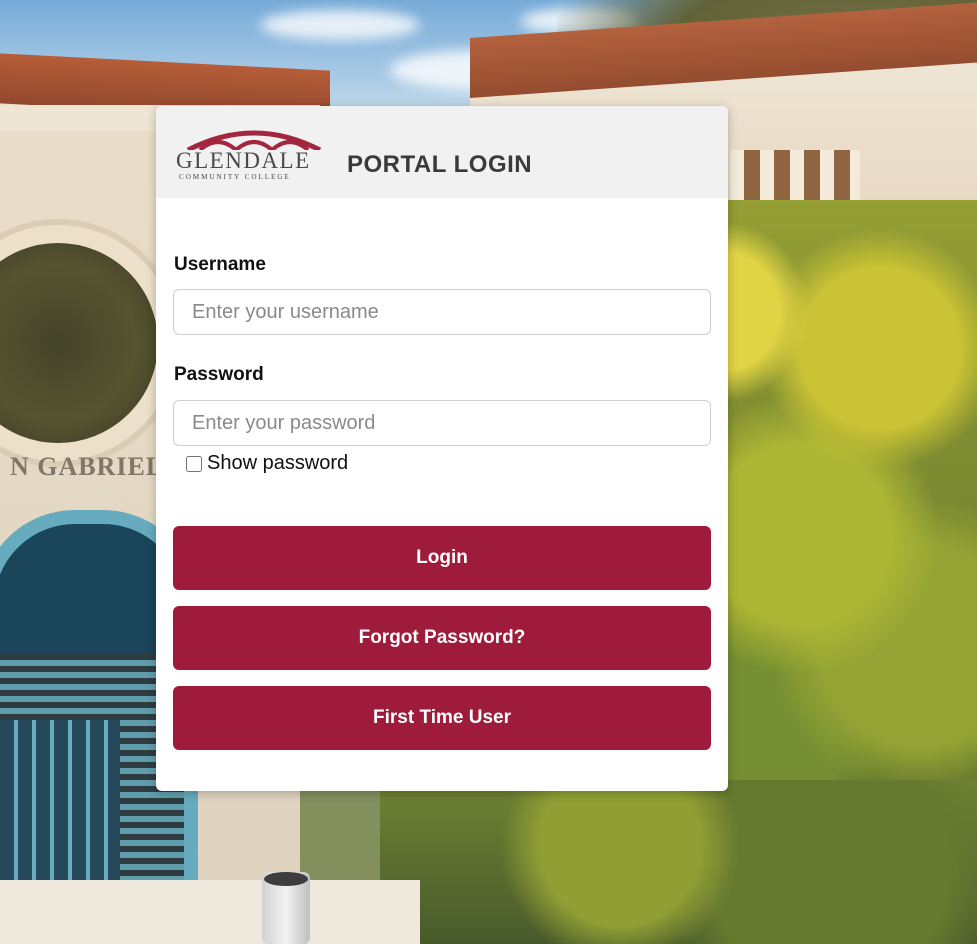 This screenshot has width=977, height=944. I want to click on show-password-option: Show password, so click(267, 463).